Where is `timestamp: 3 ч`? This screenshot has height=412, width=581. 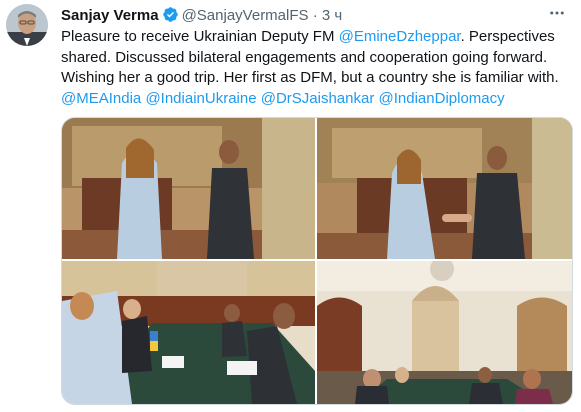 timestamp: 3 ч is located at coordinates (332, 15).